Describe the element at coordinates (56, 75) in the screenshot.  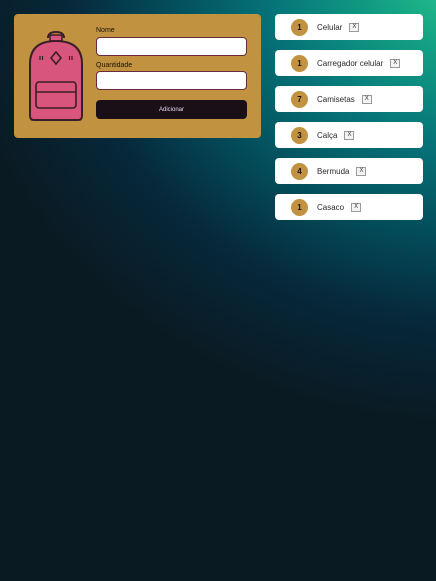
I see `backpack-icon` at that location.